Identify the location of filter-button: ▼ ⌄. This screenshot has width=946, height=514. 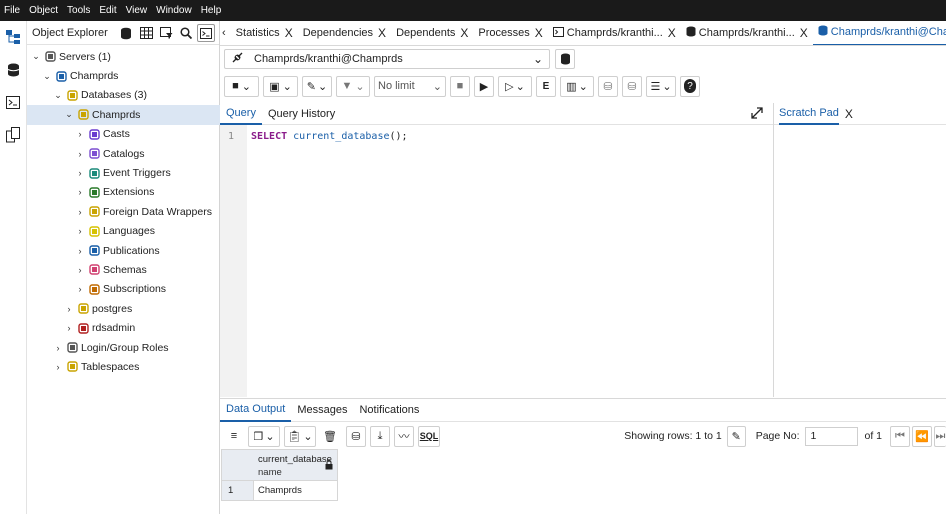
(353, 86).